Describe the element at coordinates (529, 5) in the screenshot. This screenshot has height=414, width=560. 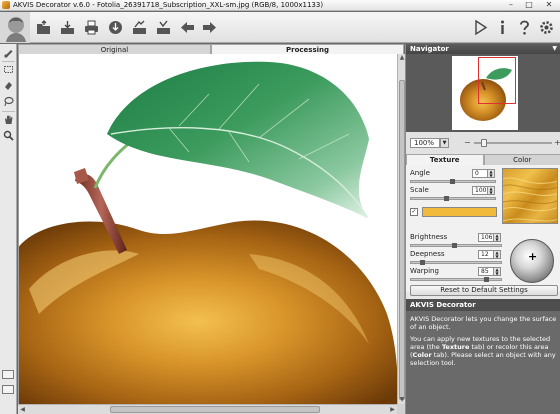
I see `maximize-button: □` at that location.